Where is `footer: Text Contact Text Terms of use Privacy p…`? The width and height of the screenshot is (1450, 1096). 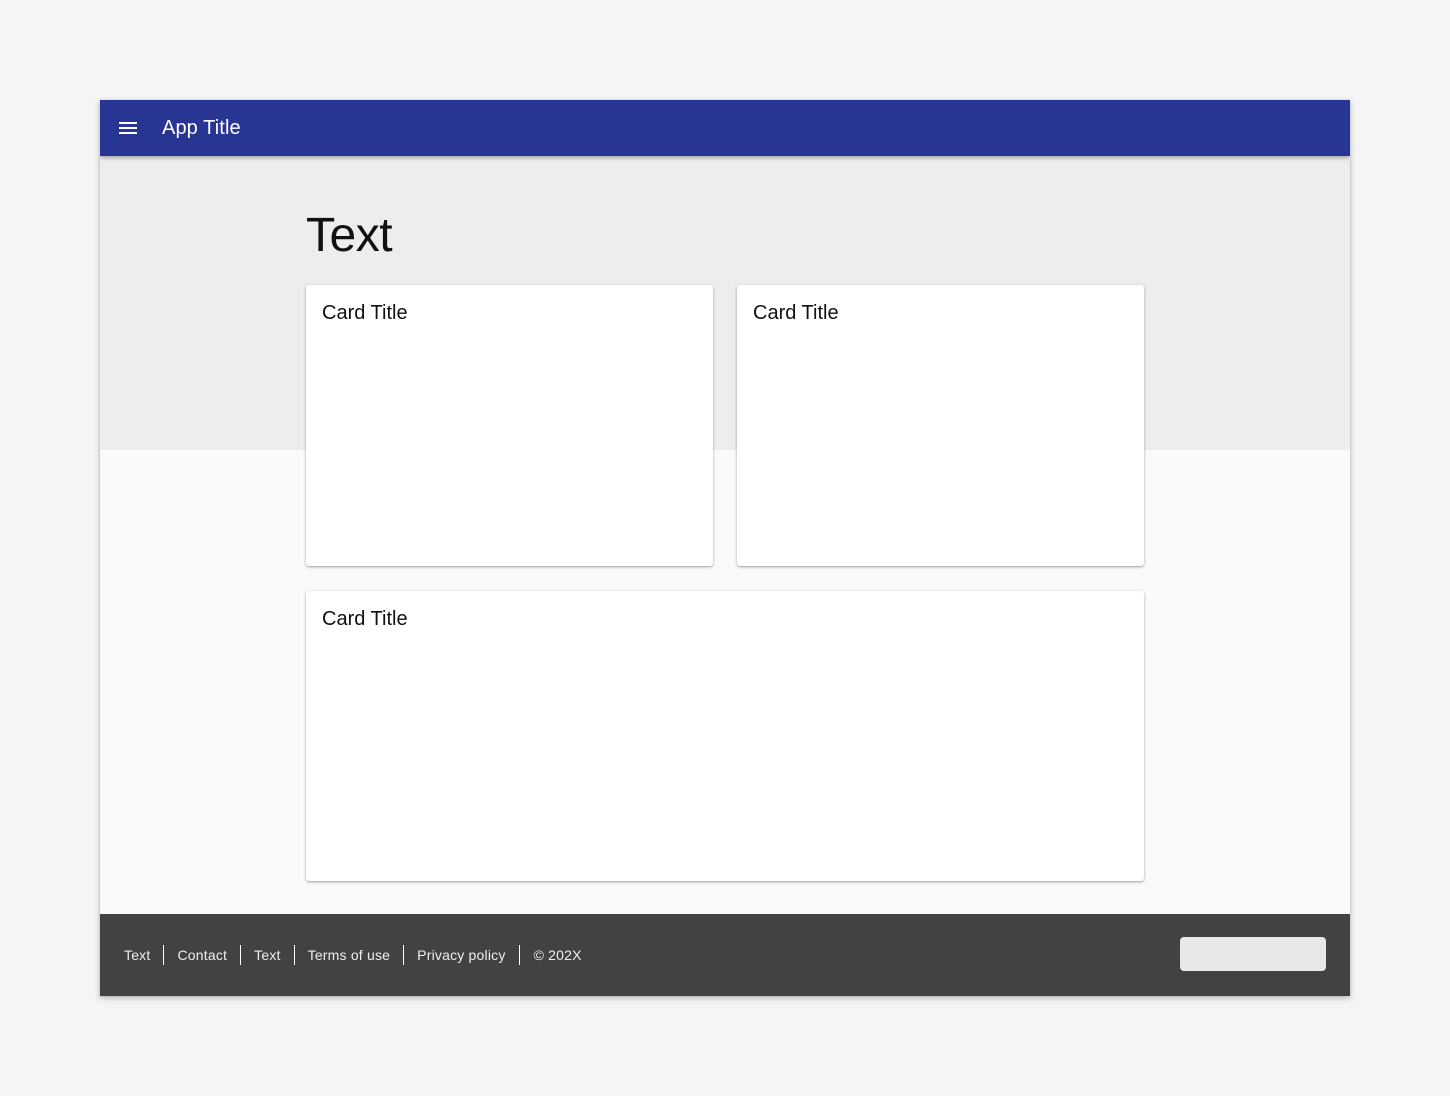
footer: Text Contact Text Terms of use Privacy p… is located at coordinates (725, 955).